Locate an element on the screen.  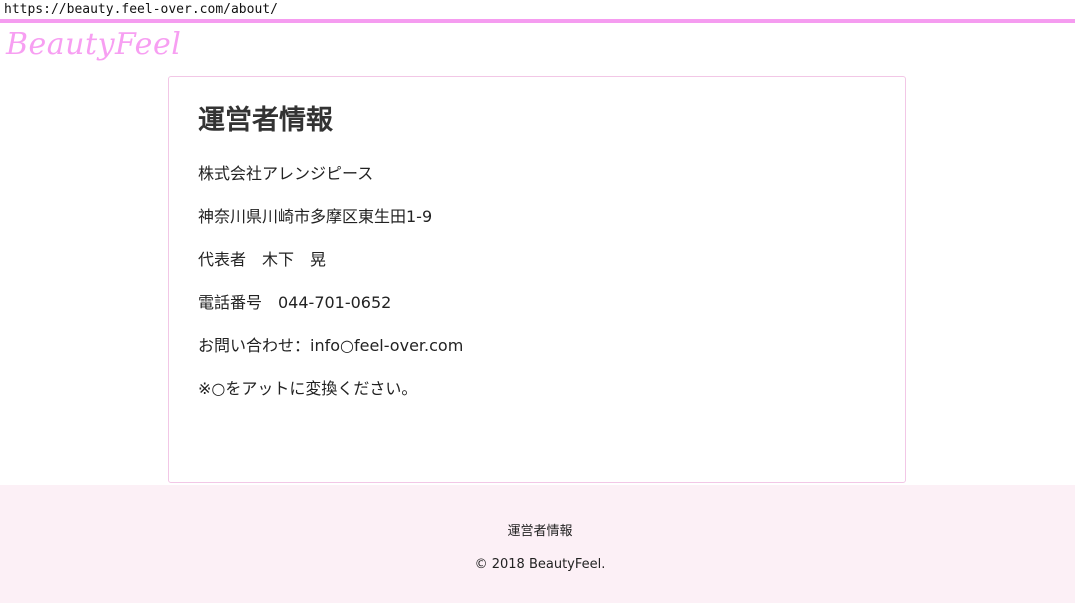
footer-link-about: 運営者情報 is located at coordinates (537, 532).